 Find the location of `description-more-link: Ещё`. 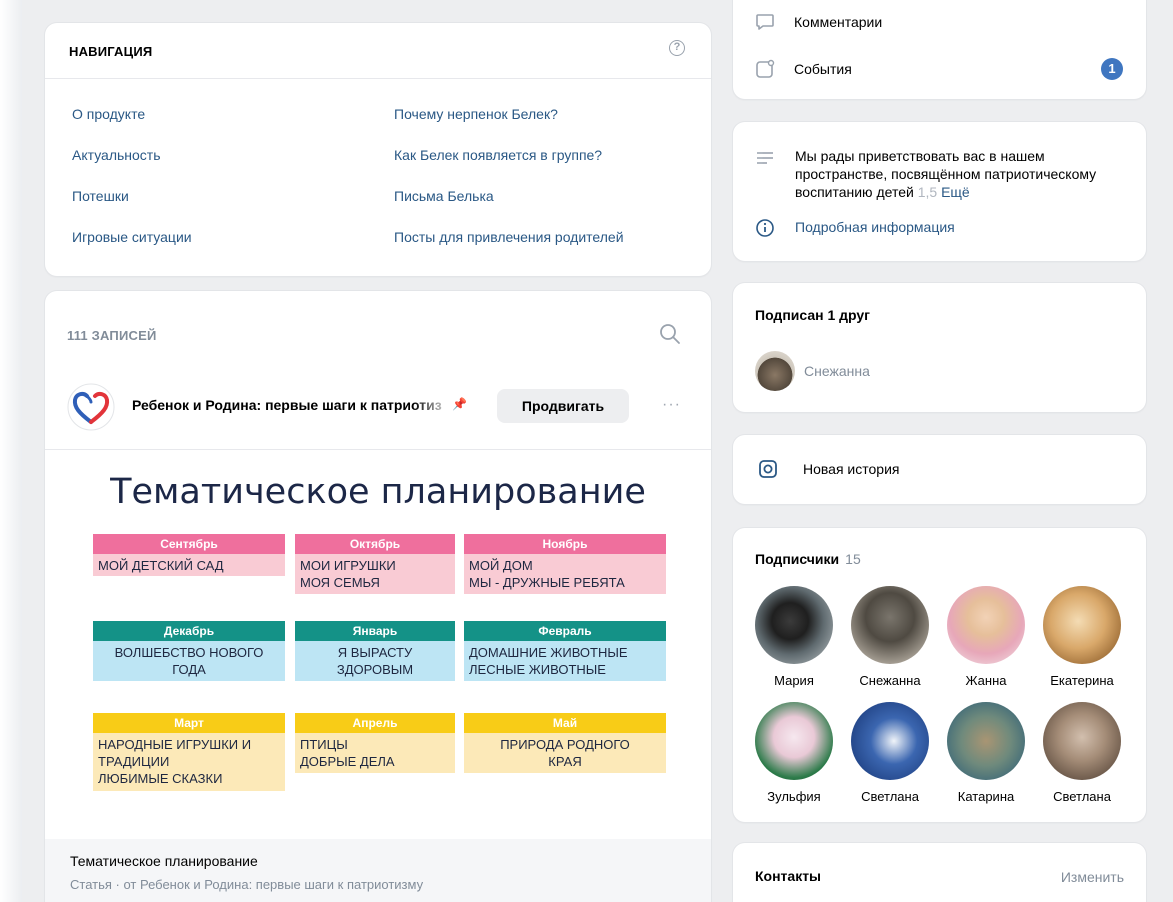

description-more-link: Ещё is located at coordinates (955, 192).